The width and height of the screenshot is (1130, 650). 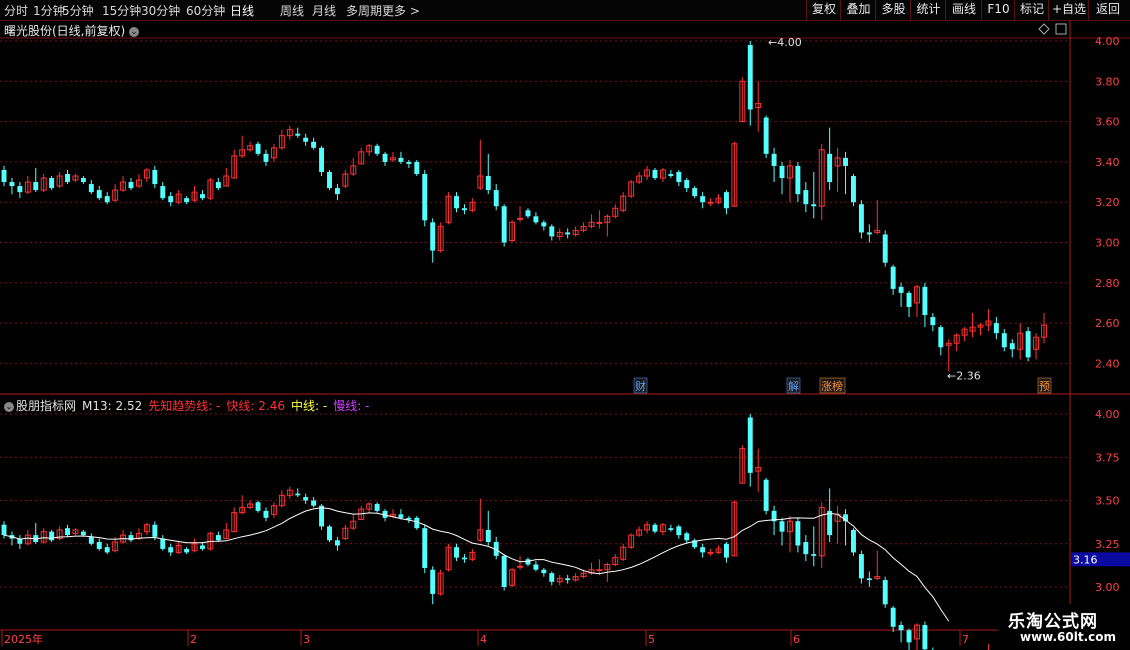 I want to click on x-axis-label: 6, so click(x=796, y=639).